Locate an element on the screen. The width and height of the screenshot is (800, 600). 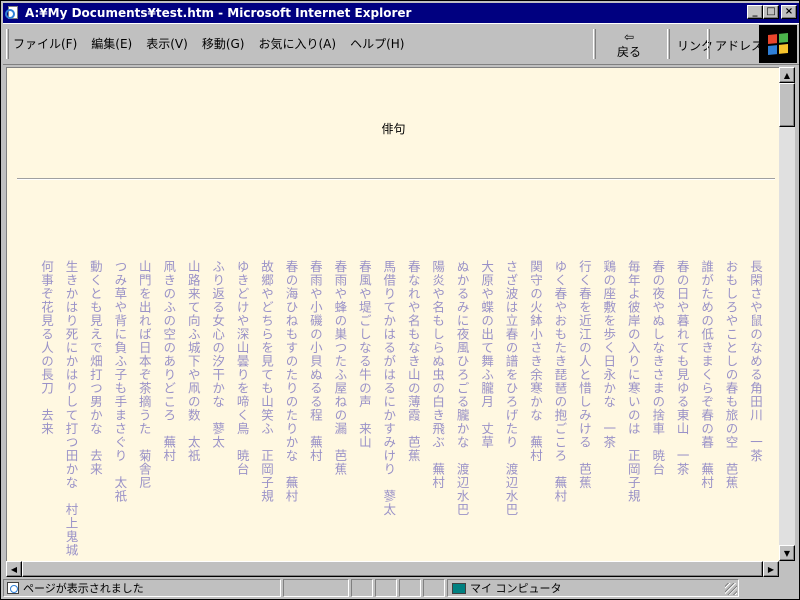
haiku-line: おもしろやことしの春も旅の空 芭蕉 is located at coordinates (731, 375).